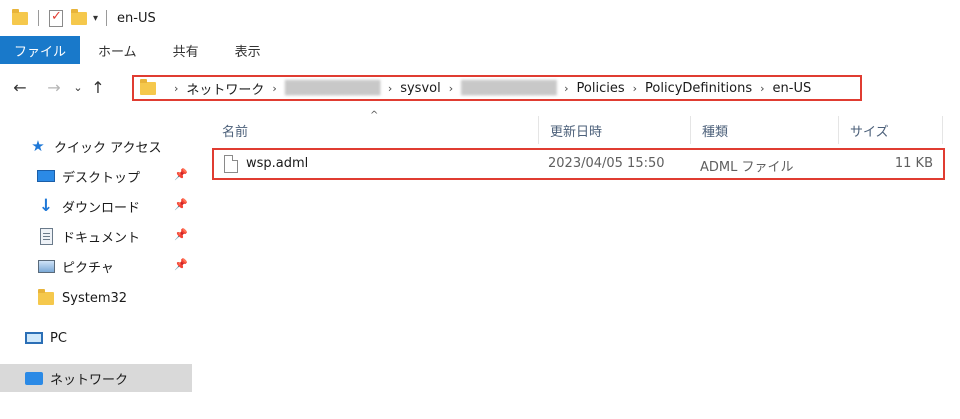  What do you see at coordinates (136, 18) in the screenshot?
I see `window-title: en-US` at bounding box center [136, 18].